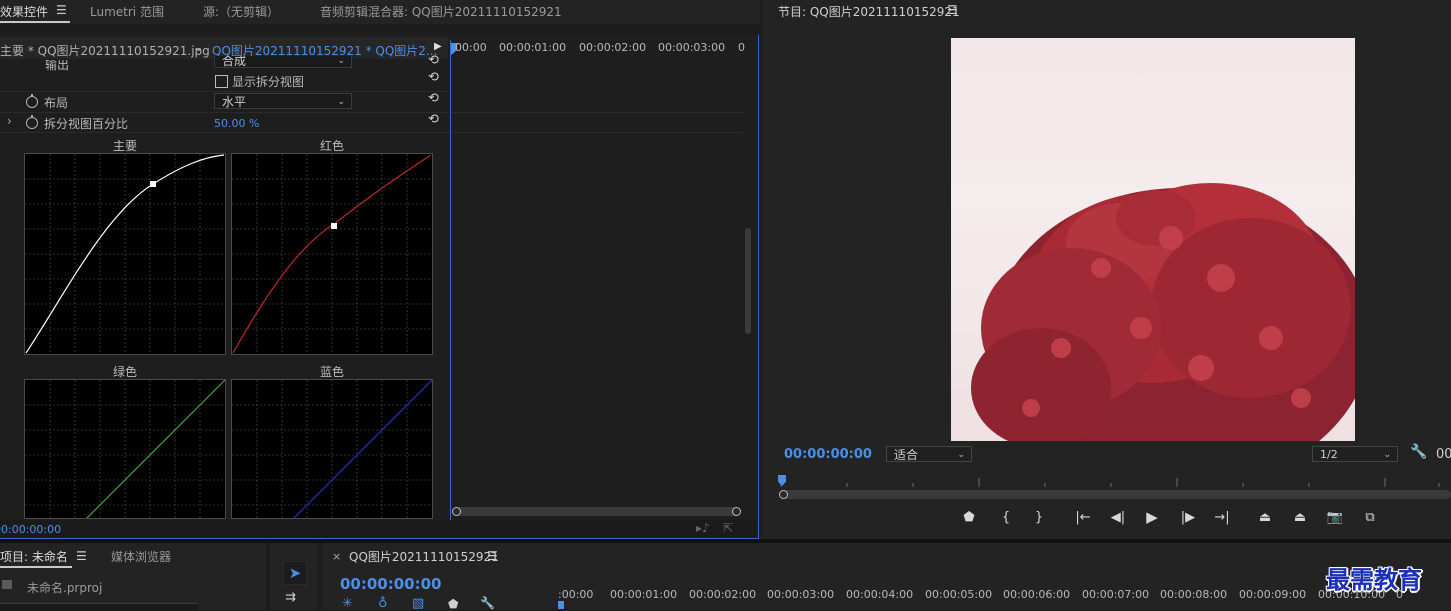 This screenshot has height=611, width=1451. What do you see at coordinates (7, 584) in the screenshot?
I see `project-file-icon` at bounding box center [7, 584].